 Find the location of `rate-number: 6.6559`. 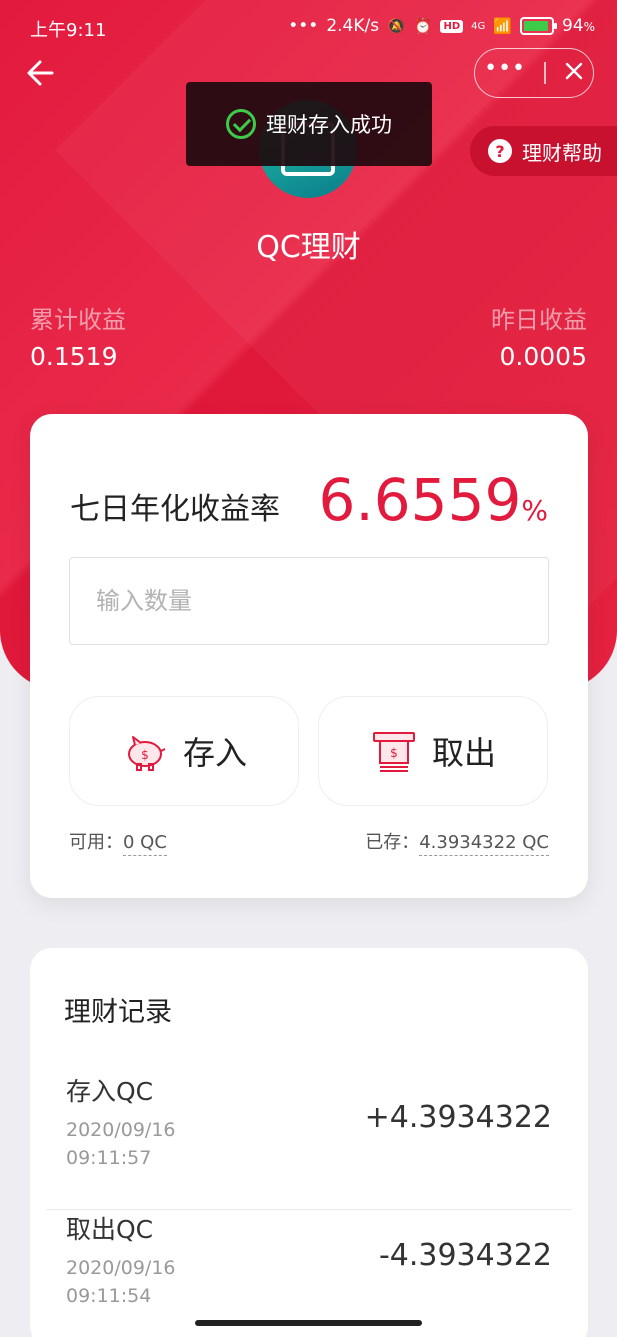

rate-number: 6.6559 is located at coordinates (420, 500).